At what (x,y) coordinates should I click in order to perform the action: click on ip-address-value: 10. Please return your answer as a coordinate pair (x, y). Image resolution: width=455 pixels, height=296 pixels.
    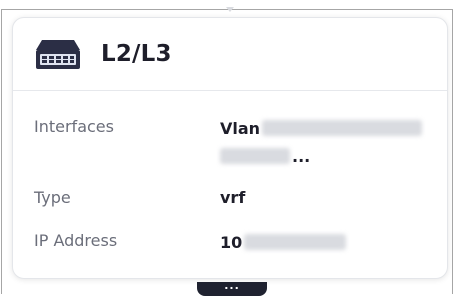
    Looking at the image, I should click on (283, 242).